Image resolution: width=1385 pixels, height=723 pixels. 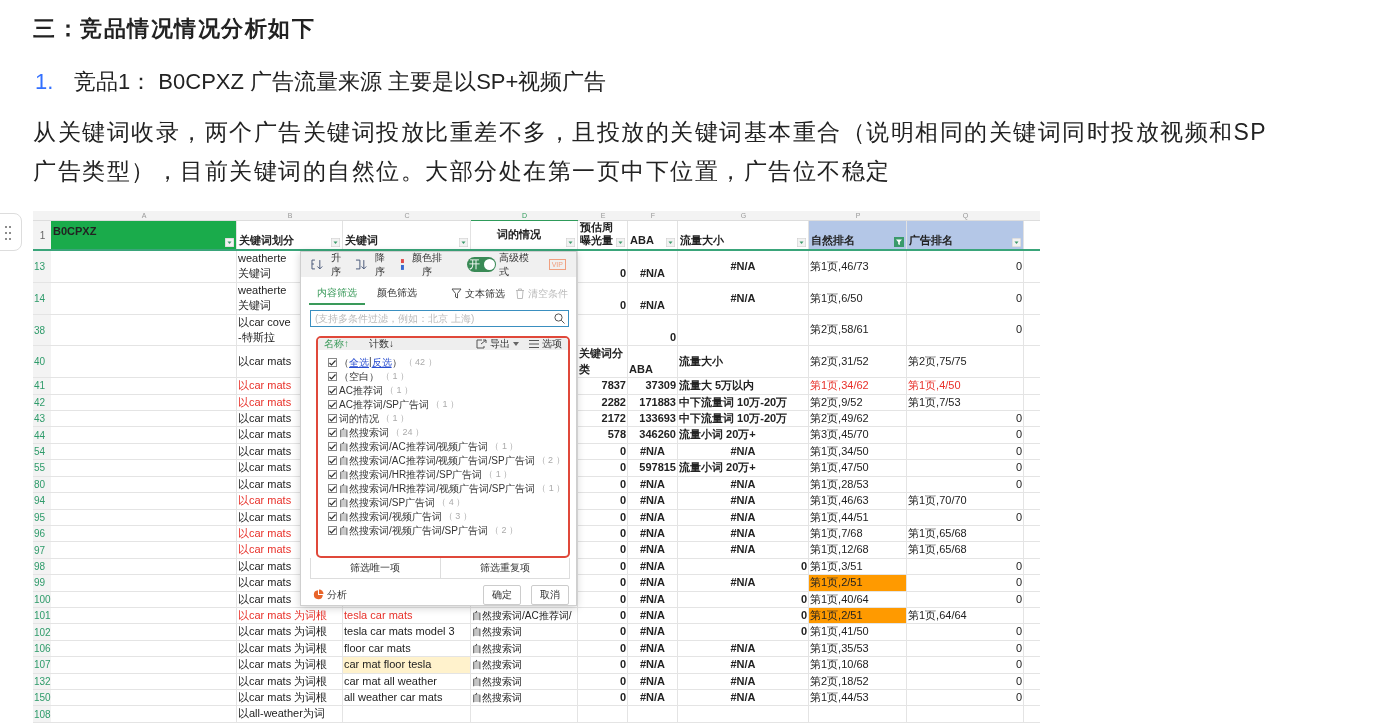 What do you see at coordinates (502, 595) in the screenshot?
I see `dialog-button: 确定` at bounding box center [502, 595].